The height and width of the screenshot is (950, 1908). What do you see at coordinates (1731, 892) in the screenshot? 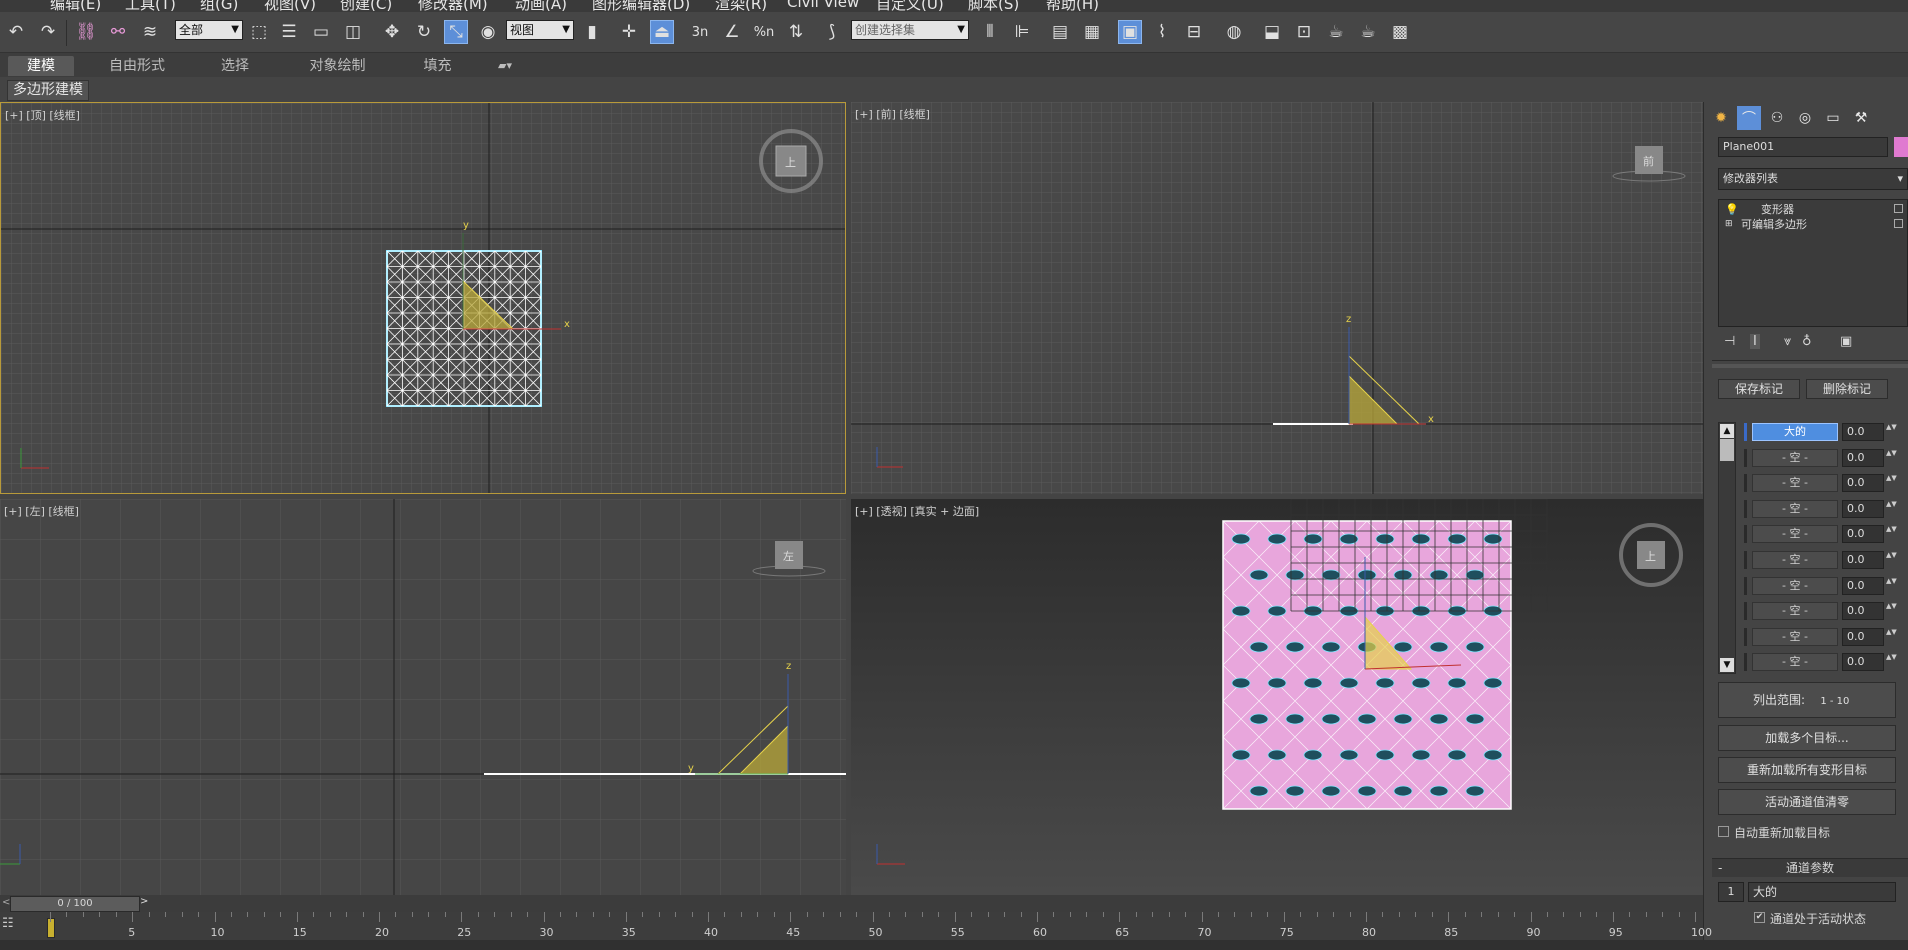
I see `channel-number-field: 1` at bounding box center [1731, 892].